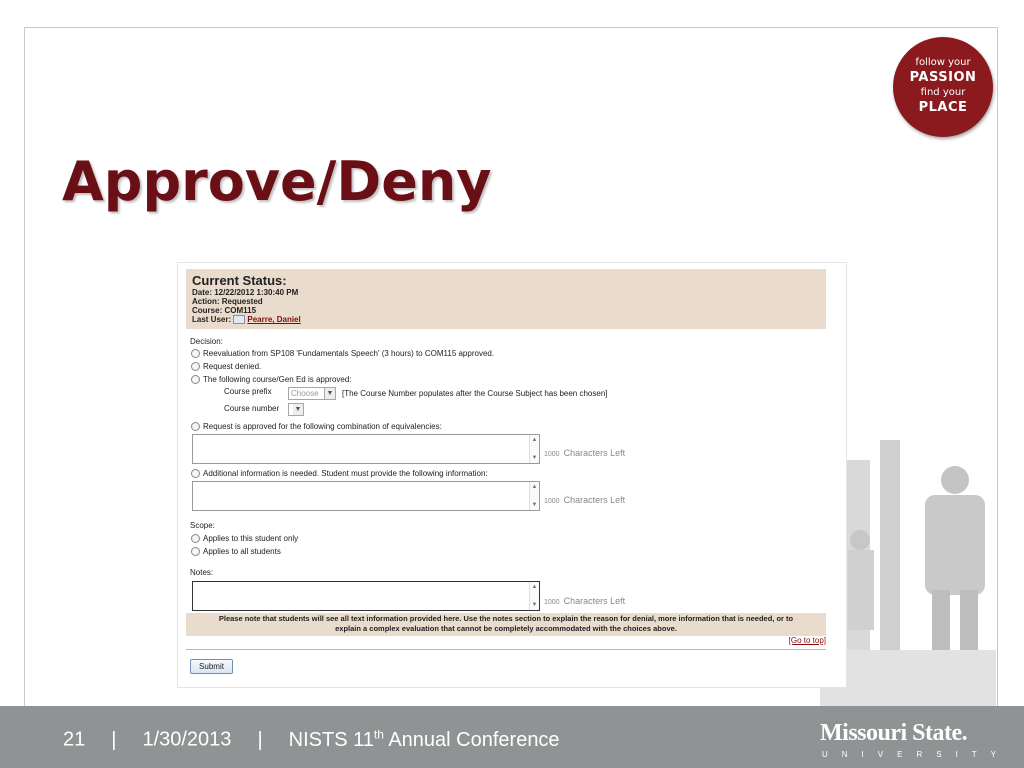  Describe the element at coordinates (232, 366) in the screenshot. I see `denied-option-label: Request denied.` at that location.